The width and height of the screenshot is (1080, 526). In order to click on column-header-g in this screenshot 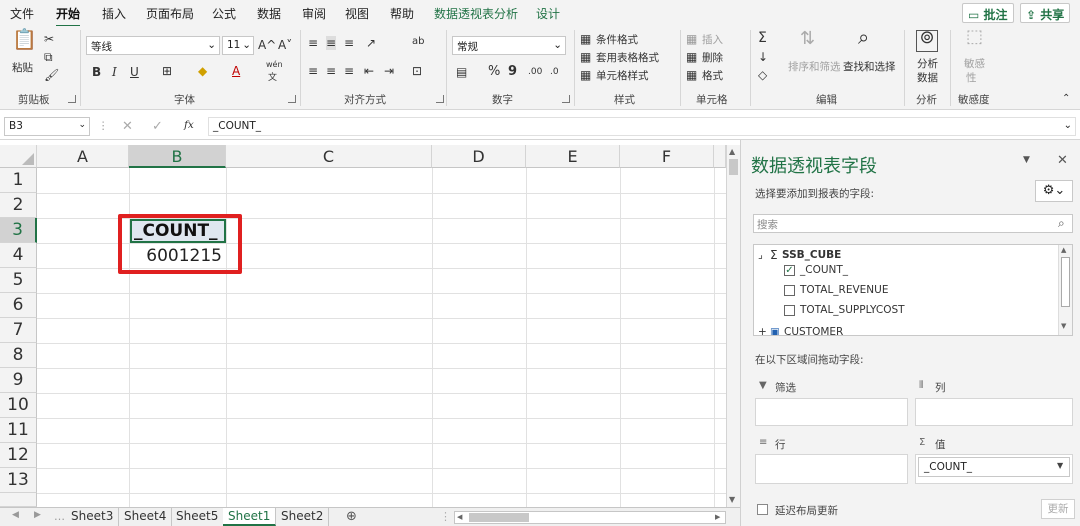, I will do `click(720, 156)`.